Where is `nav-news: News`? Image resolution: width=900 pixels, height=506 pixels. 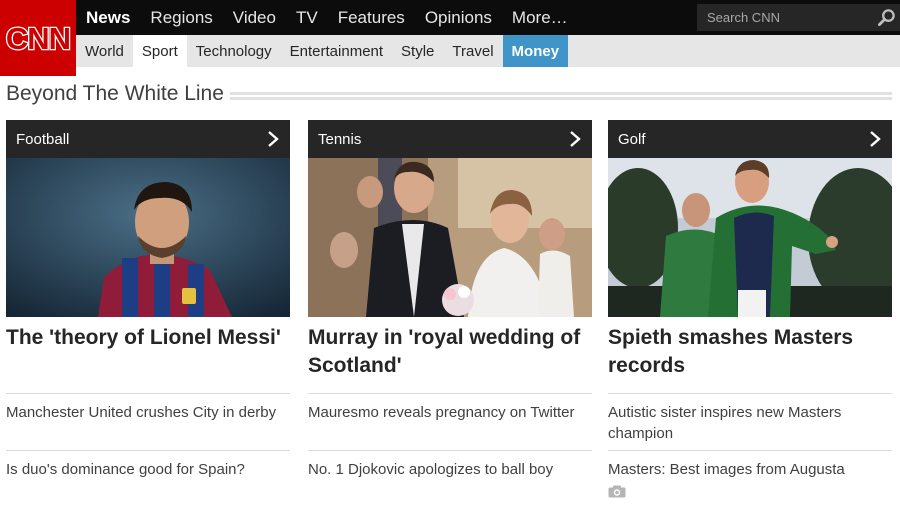 nav-news: News is located at coordinates (108, 18).